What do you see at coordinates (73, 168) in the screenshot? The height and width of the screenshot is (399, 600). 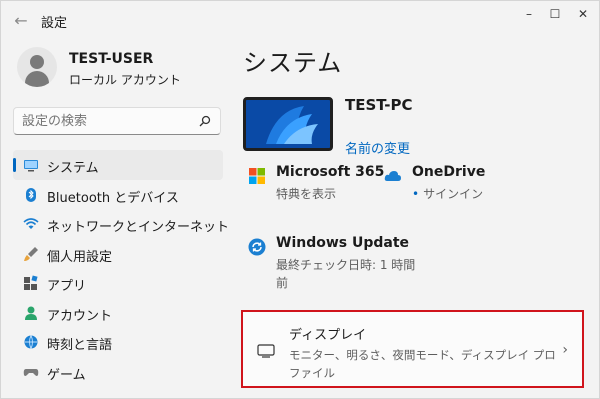 I see `sidebar-item-label: システム` at bounding box center [73, 168].